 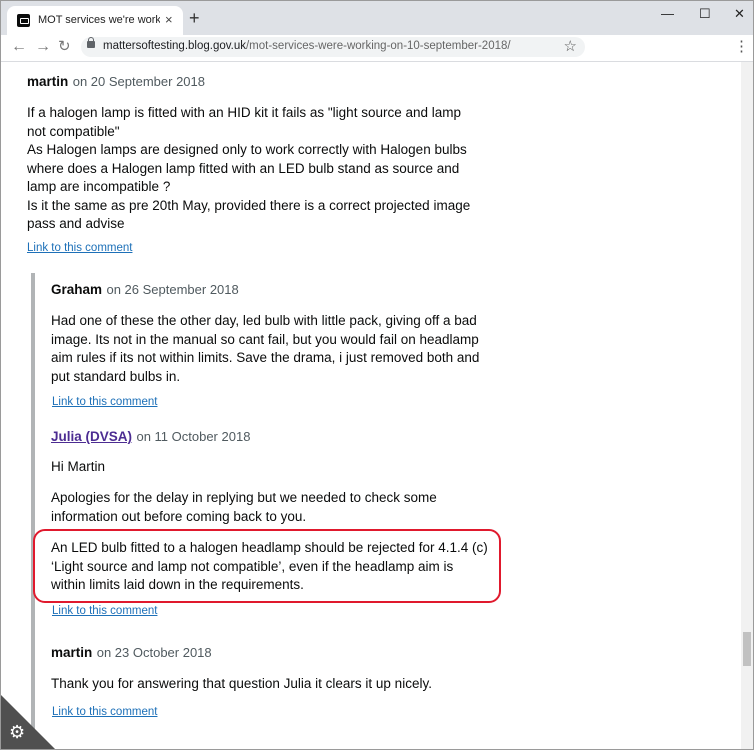 I want to click on scrollbar-thumb, so click(x=747, y=649).